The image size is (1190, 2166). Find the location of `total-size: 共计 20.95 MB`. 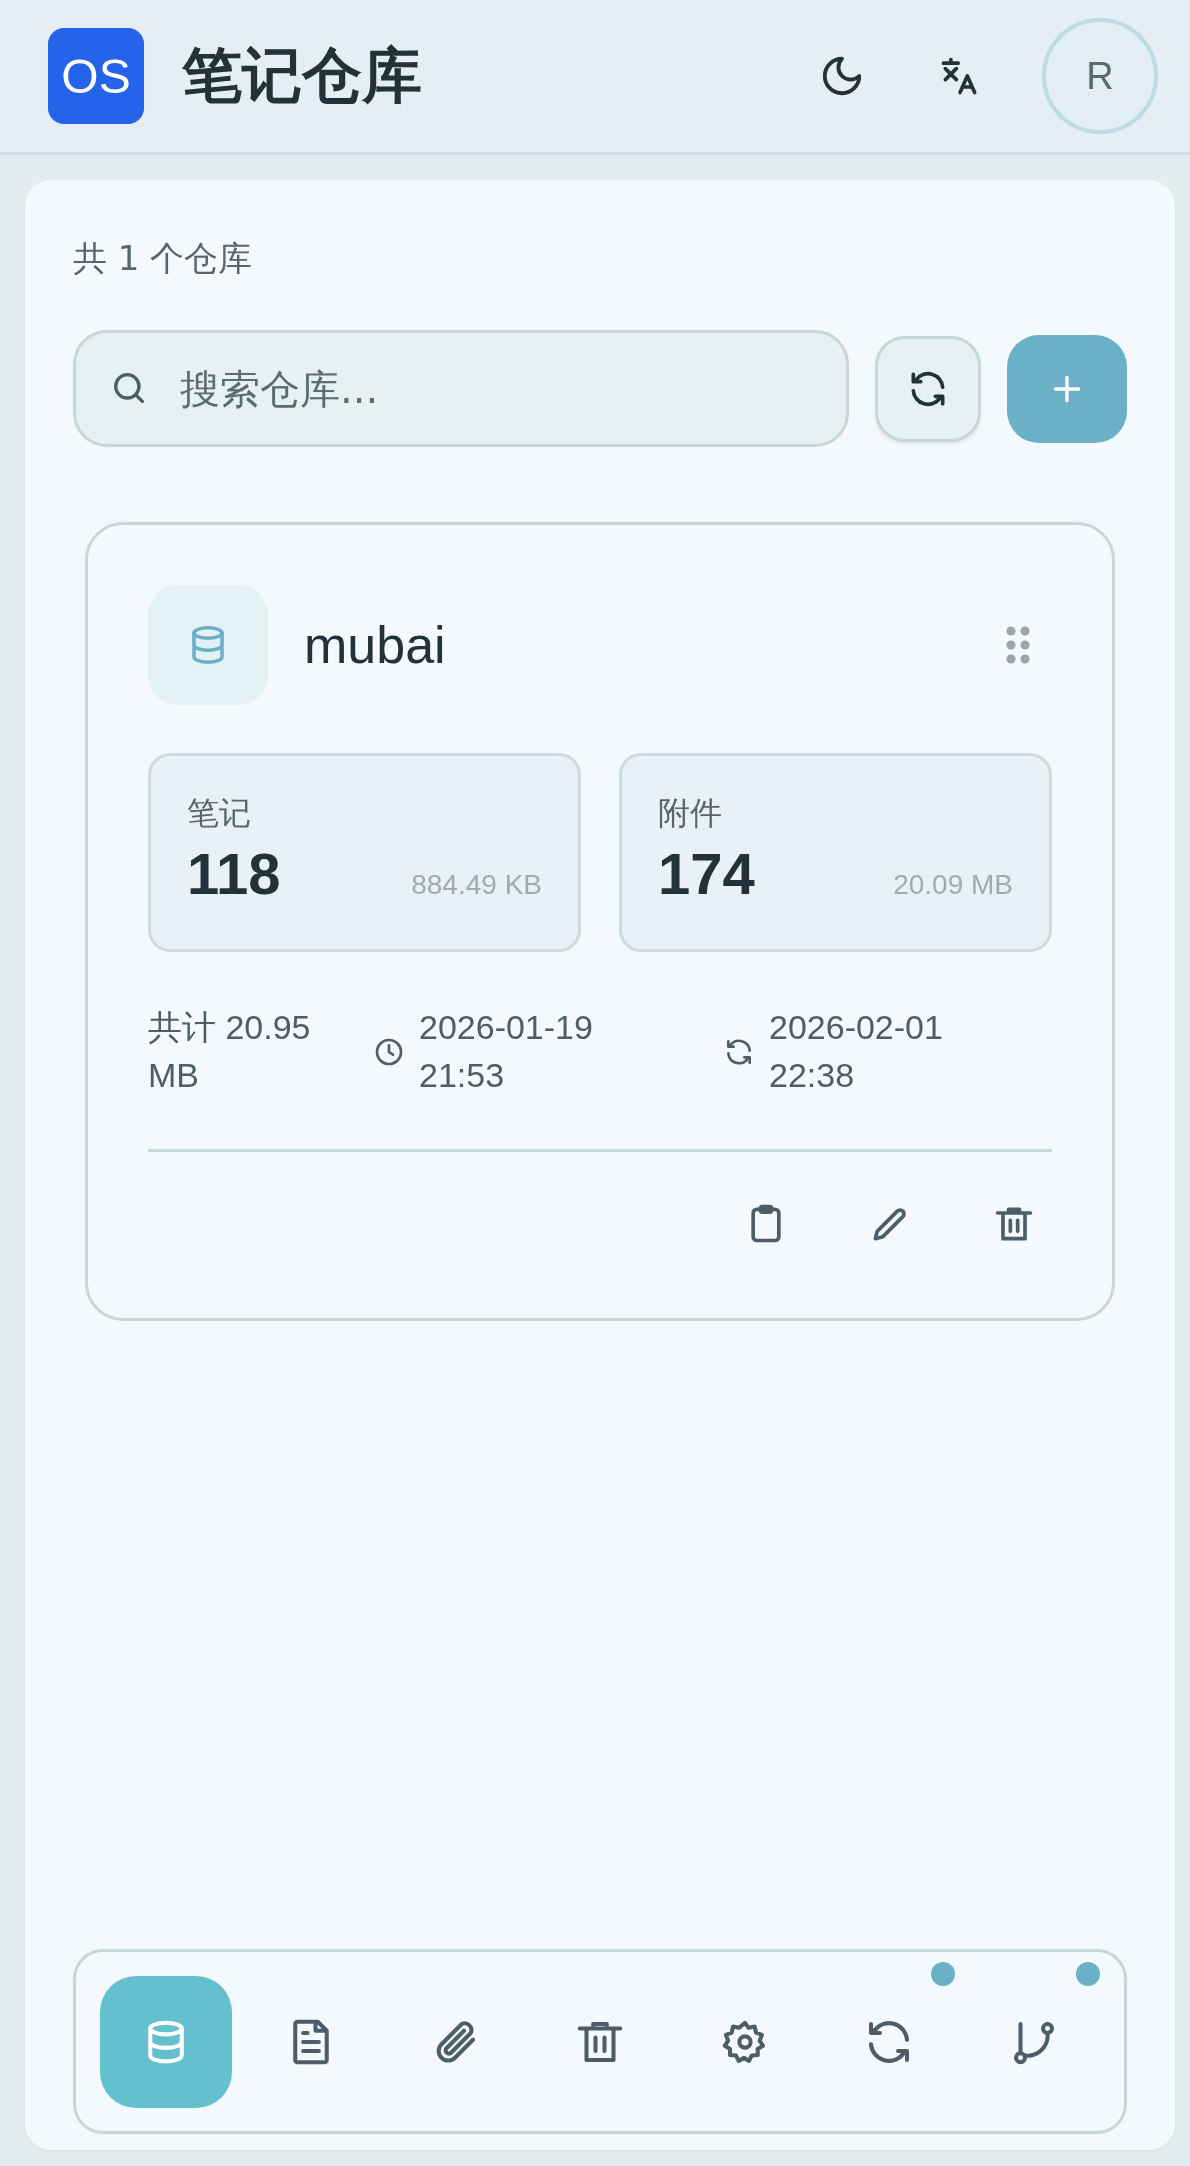

total-size: 共计 20.95 MB is located at coordinates (230, 1051).